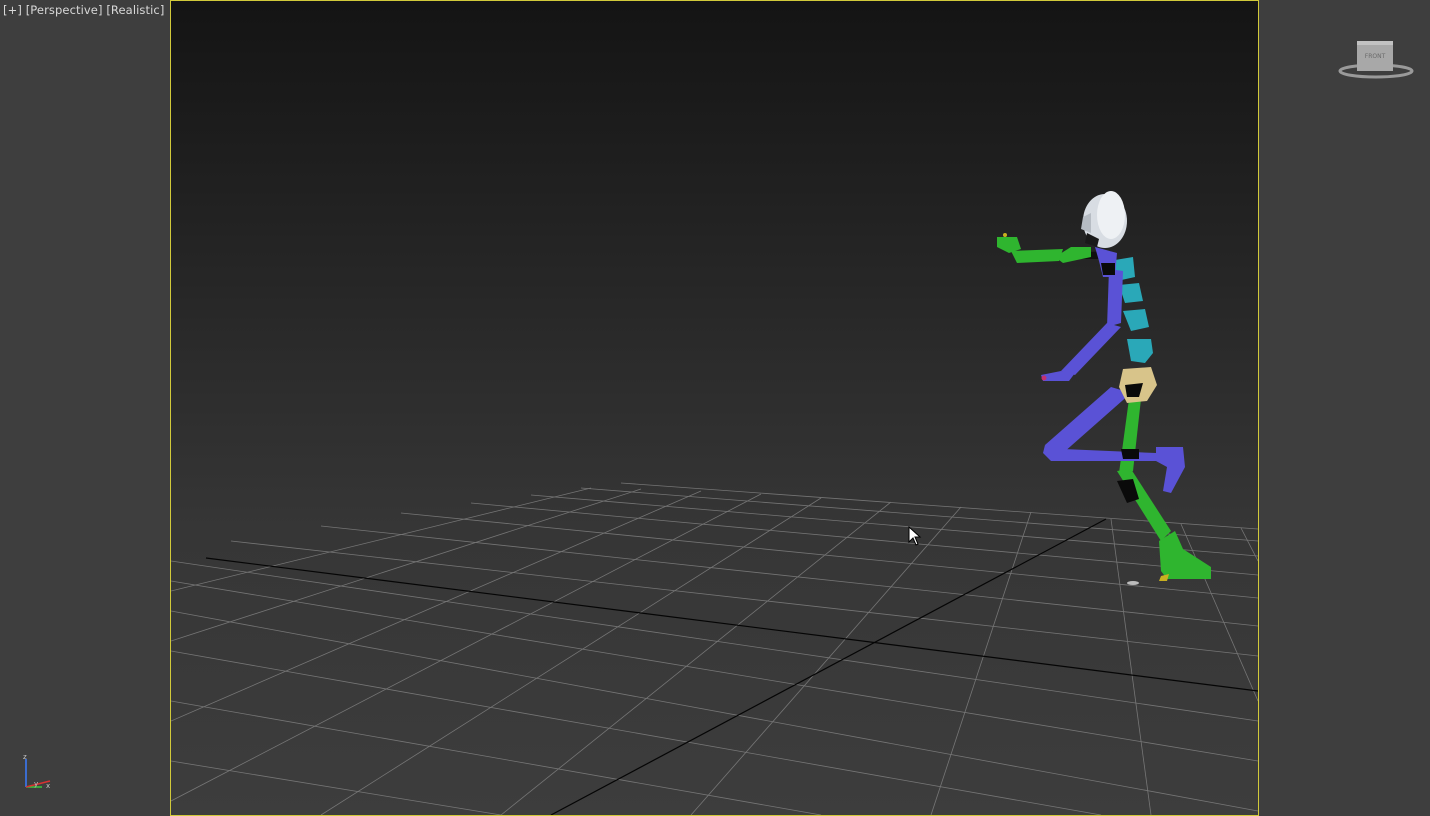  I want to click on axis-y-label: y, so click(36, 784).